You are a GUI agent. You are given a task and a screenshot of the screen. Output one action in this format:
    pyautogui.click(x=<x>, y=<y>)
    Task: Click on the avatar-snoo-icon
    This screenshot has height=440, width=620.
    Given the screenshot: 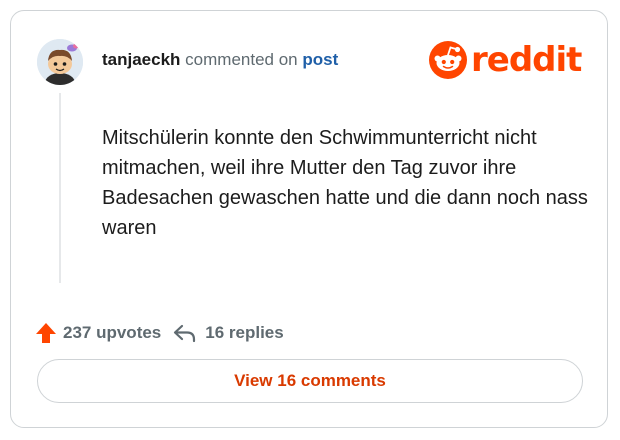 What is the action you would take?
    pyautogui.click(x=60, y=62)
    